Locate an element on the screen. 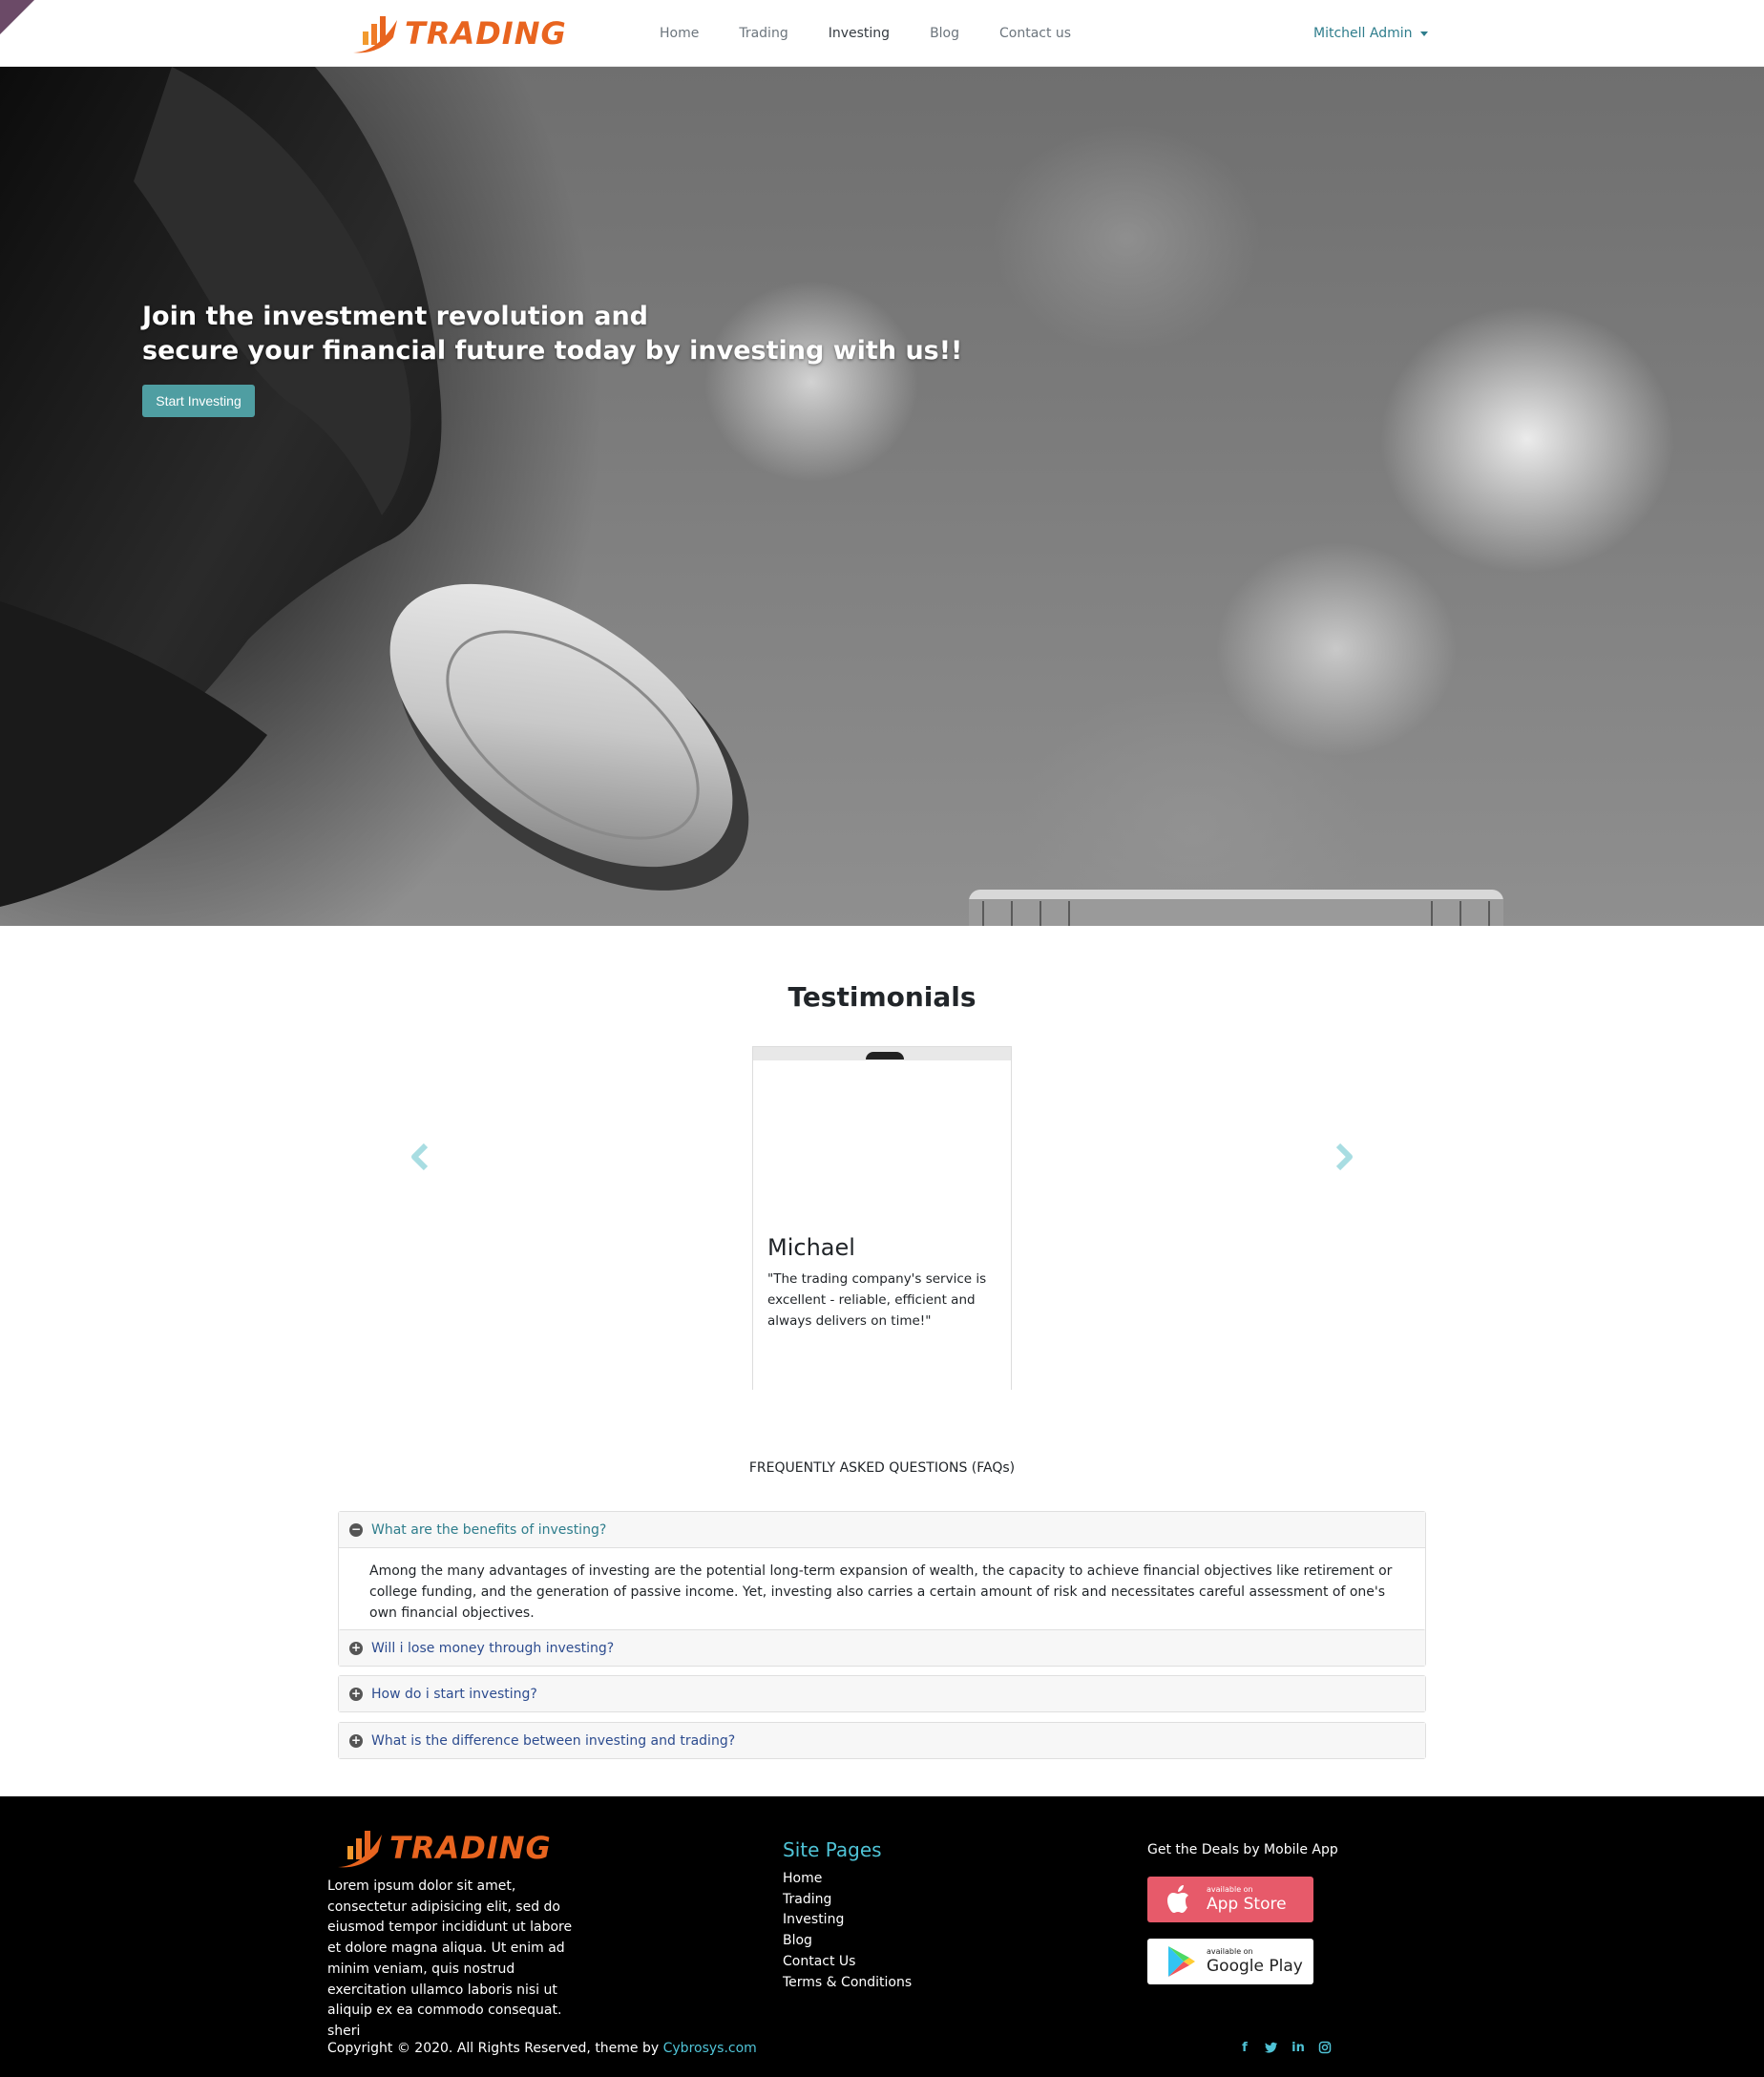 The width and height of the screenshot is (1764, 2077). google-play-button: available on Google Play is located at coordinates (1230, 1961).